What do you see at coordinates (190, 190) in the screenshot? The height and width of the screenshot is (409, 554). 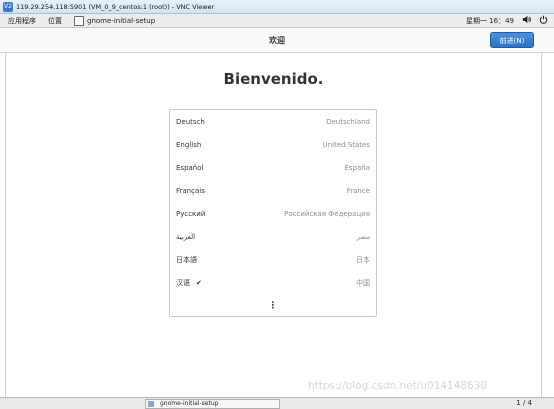 I see `language-name: Français` at bounding box center [190, 190].